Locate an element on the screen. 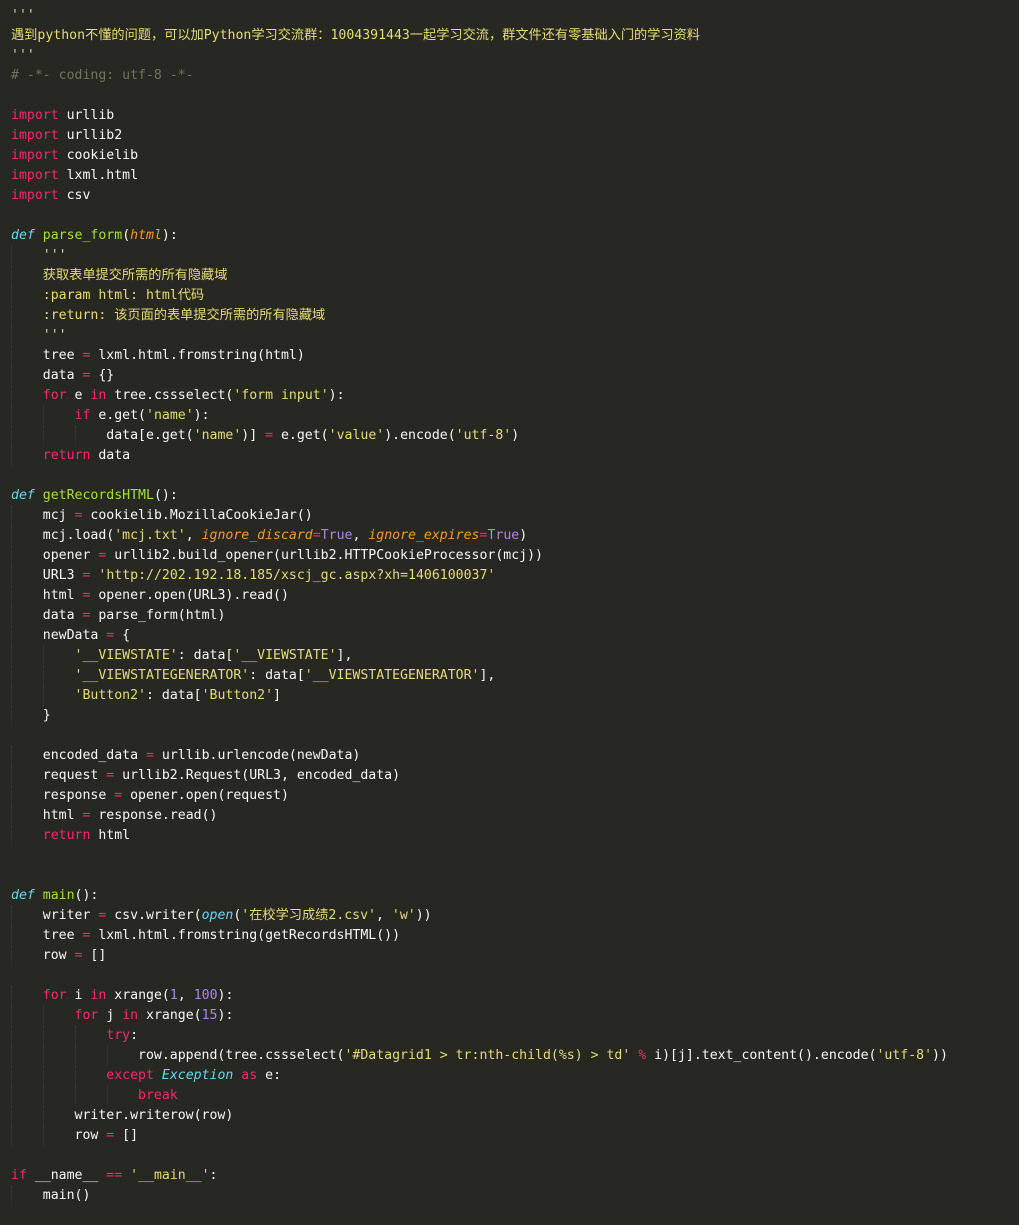 The width and height of the screenshot is (1019, 1225). code-token: URL3 is located at coordinates (47, 575).